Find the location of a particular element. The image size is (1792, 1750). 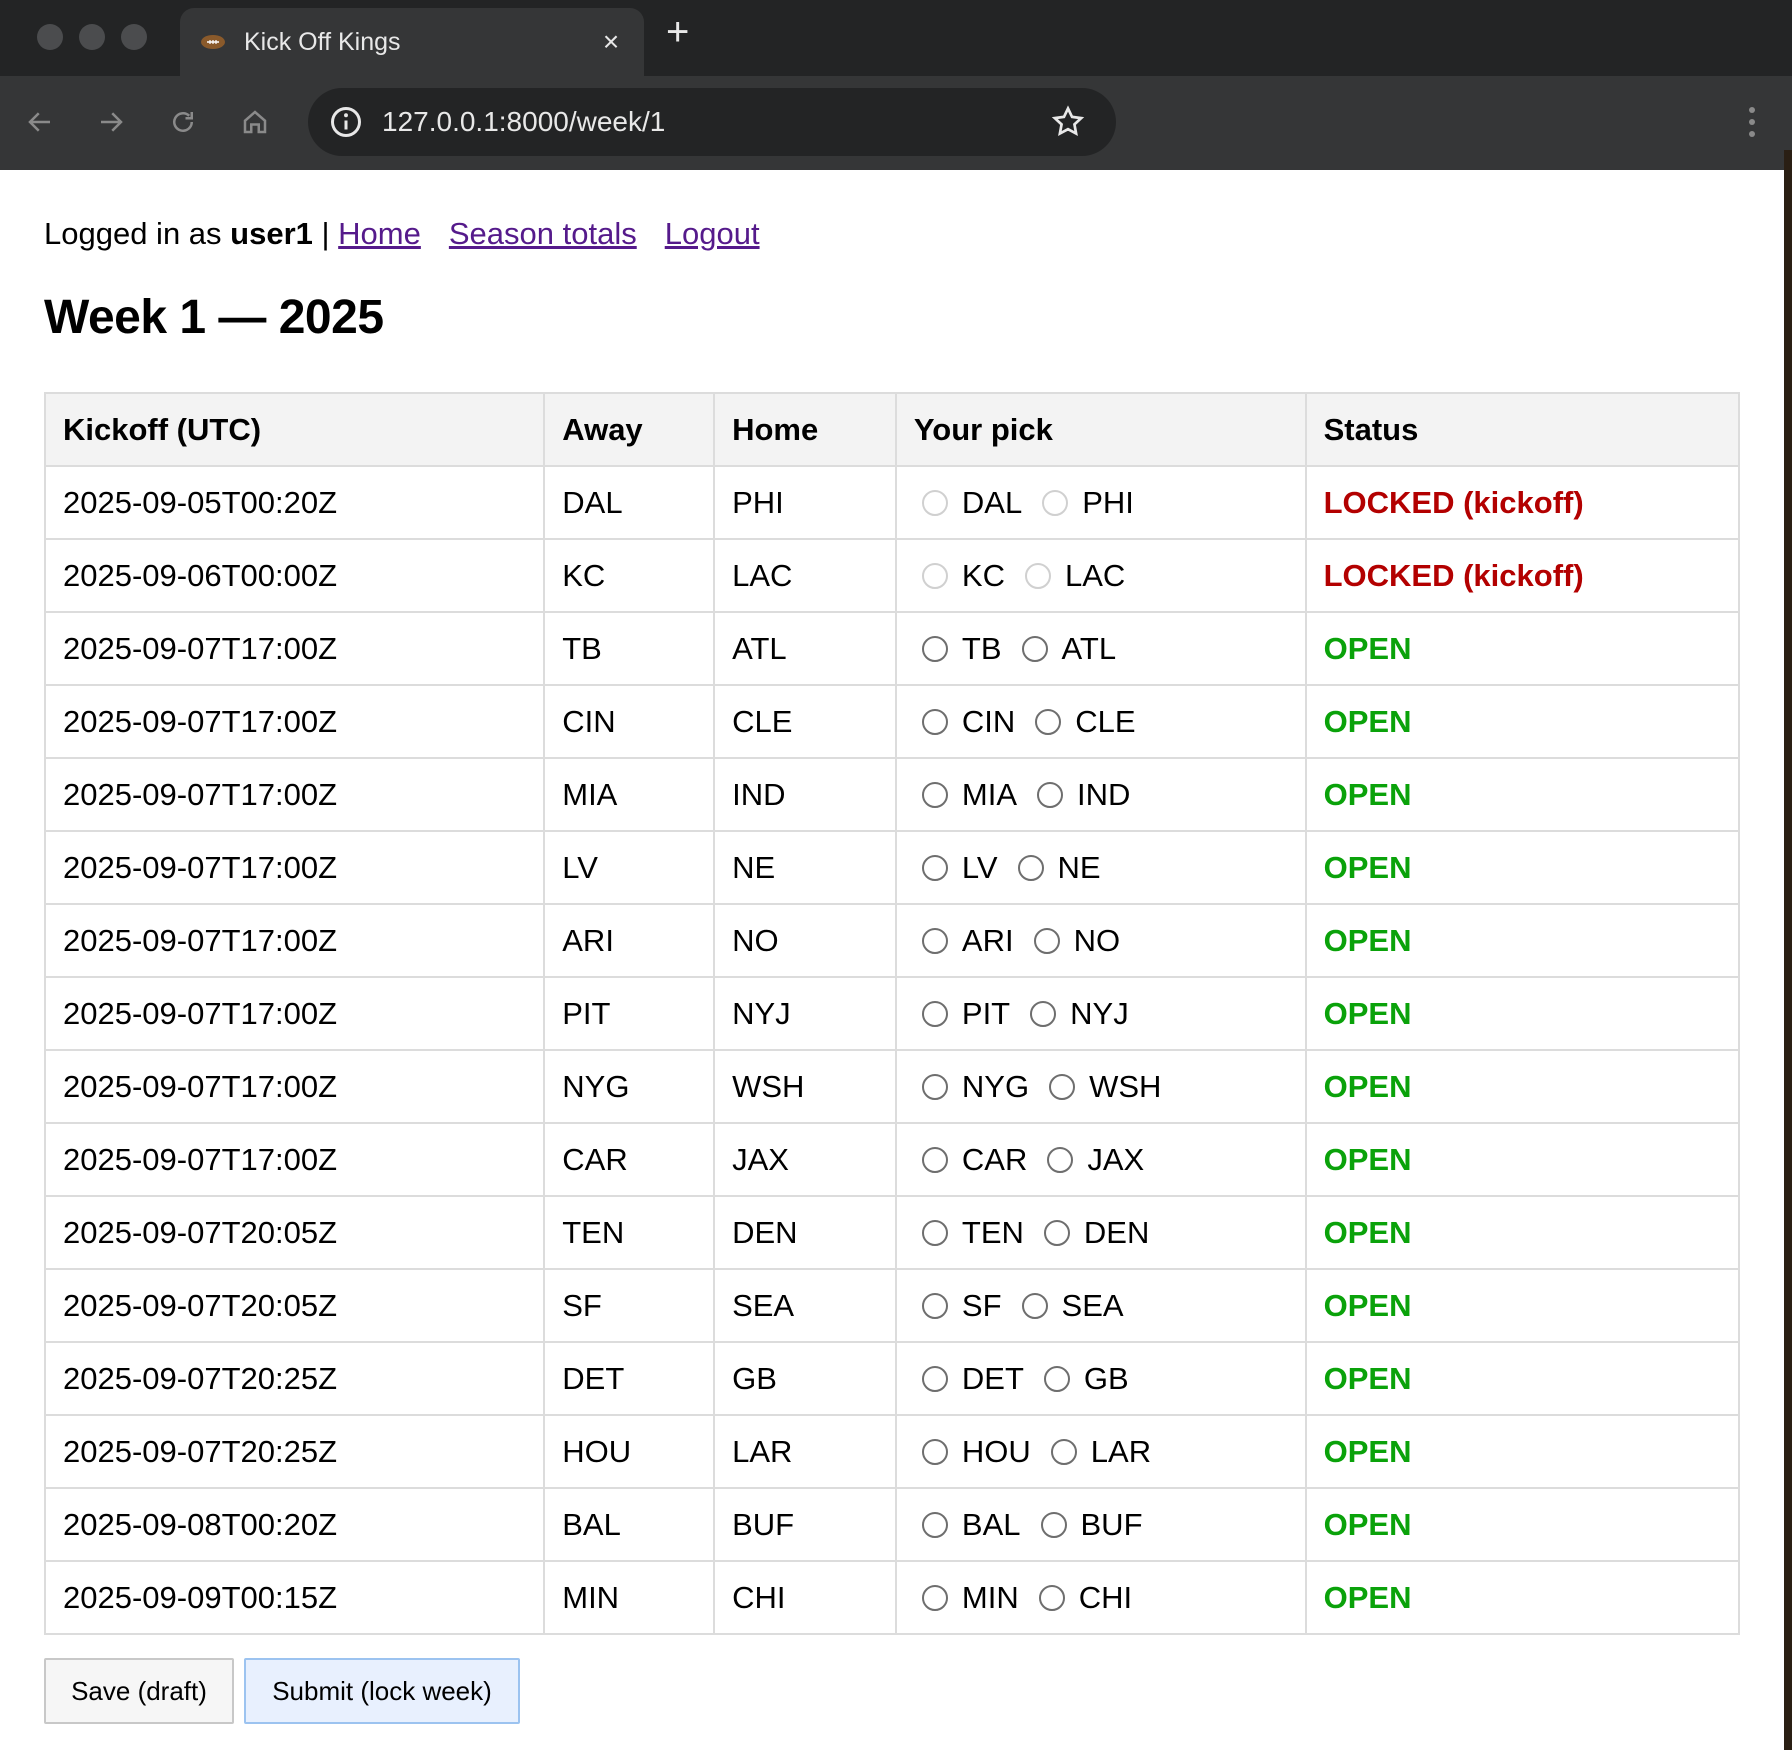

home-link: Home is located at coordinates (379, 233).